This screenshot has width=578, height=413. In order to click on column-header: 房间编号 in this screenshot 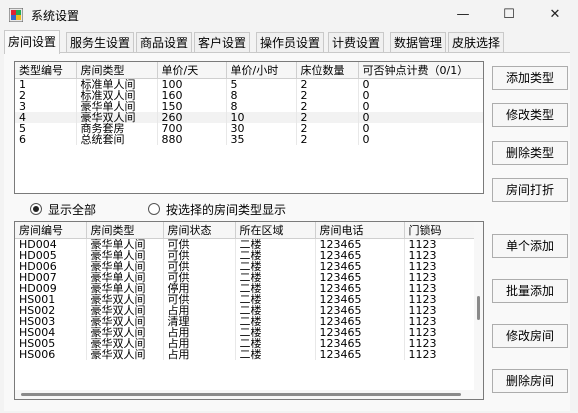, I will do `click(51, 230)`.